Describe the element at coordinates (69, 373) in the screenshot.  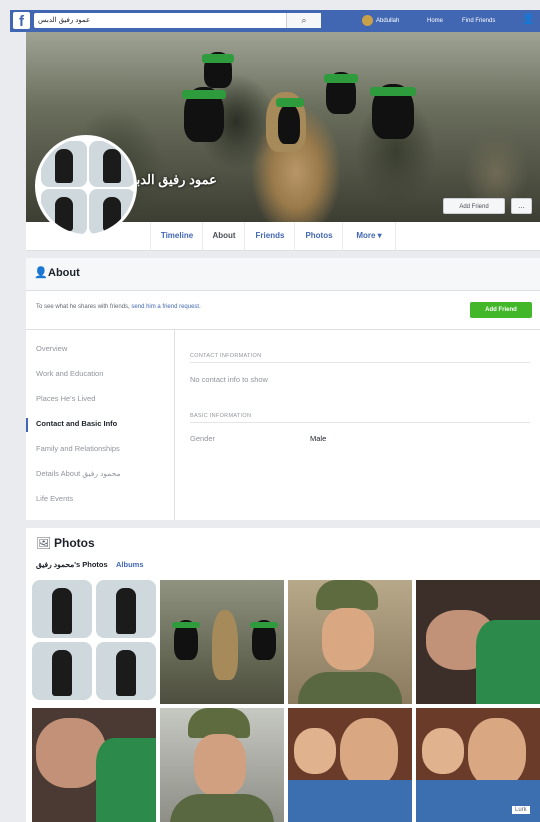
I see `about-nav-work-education: Work and Education` at that location.